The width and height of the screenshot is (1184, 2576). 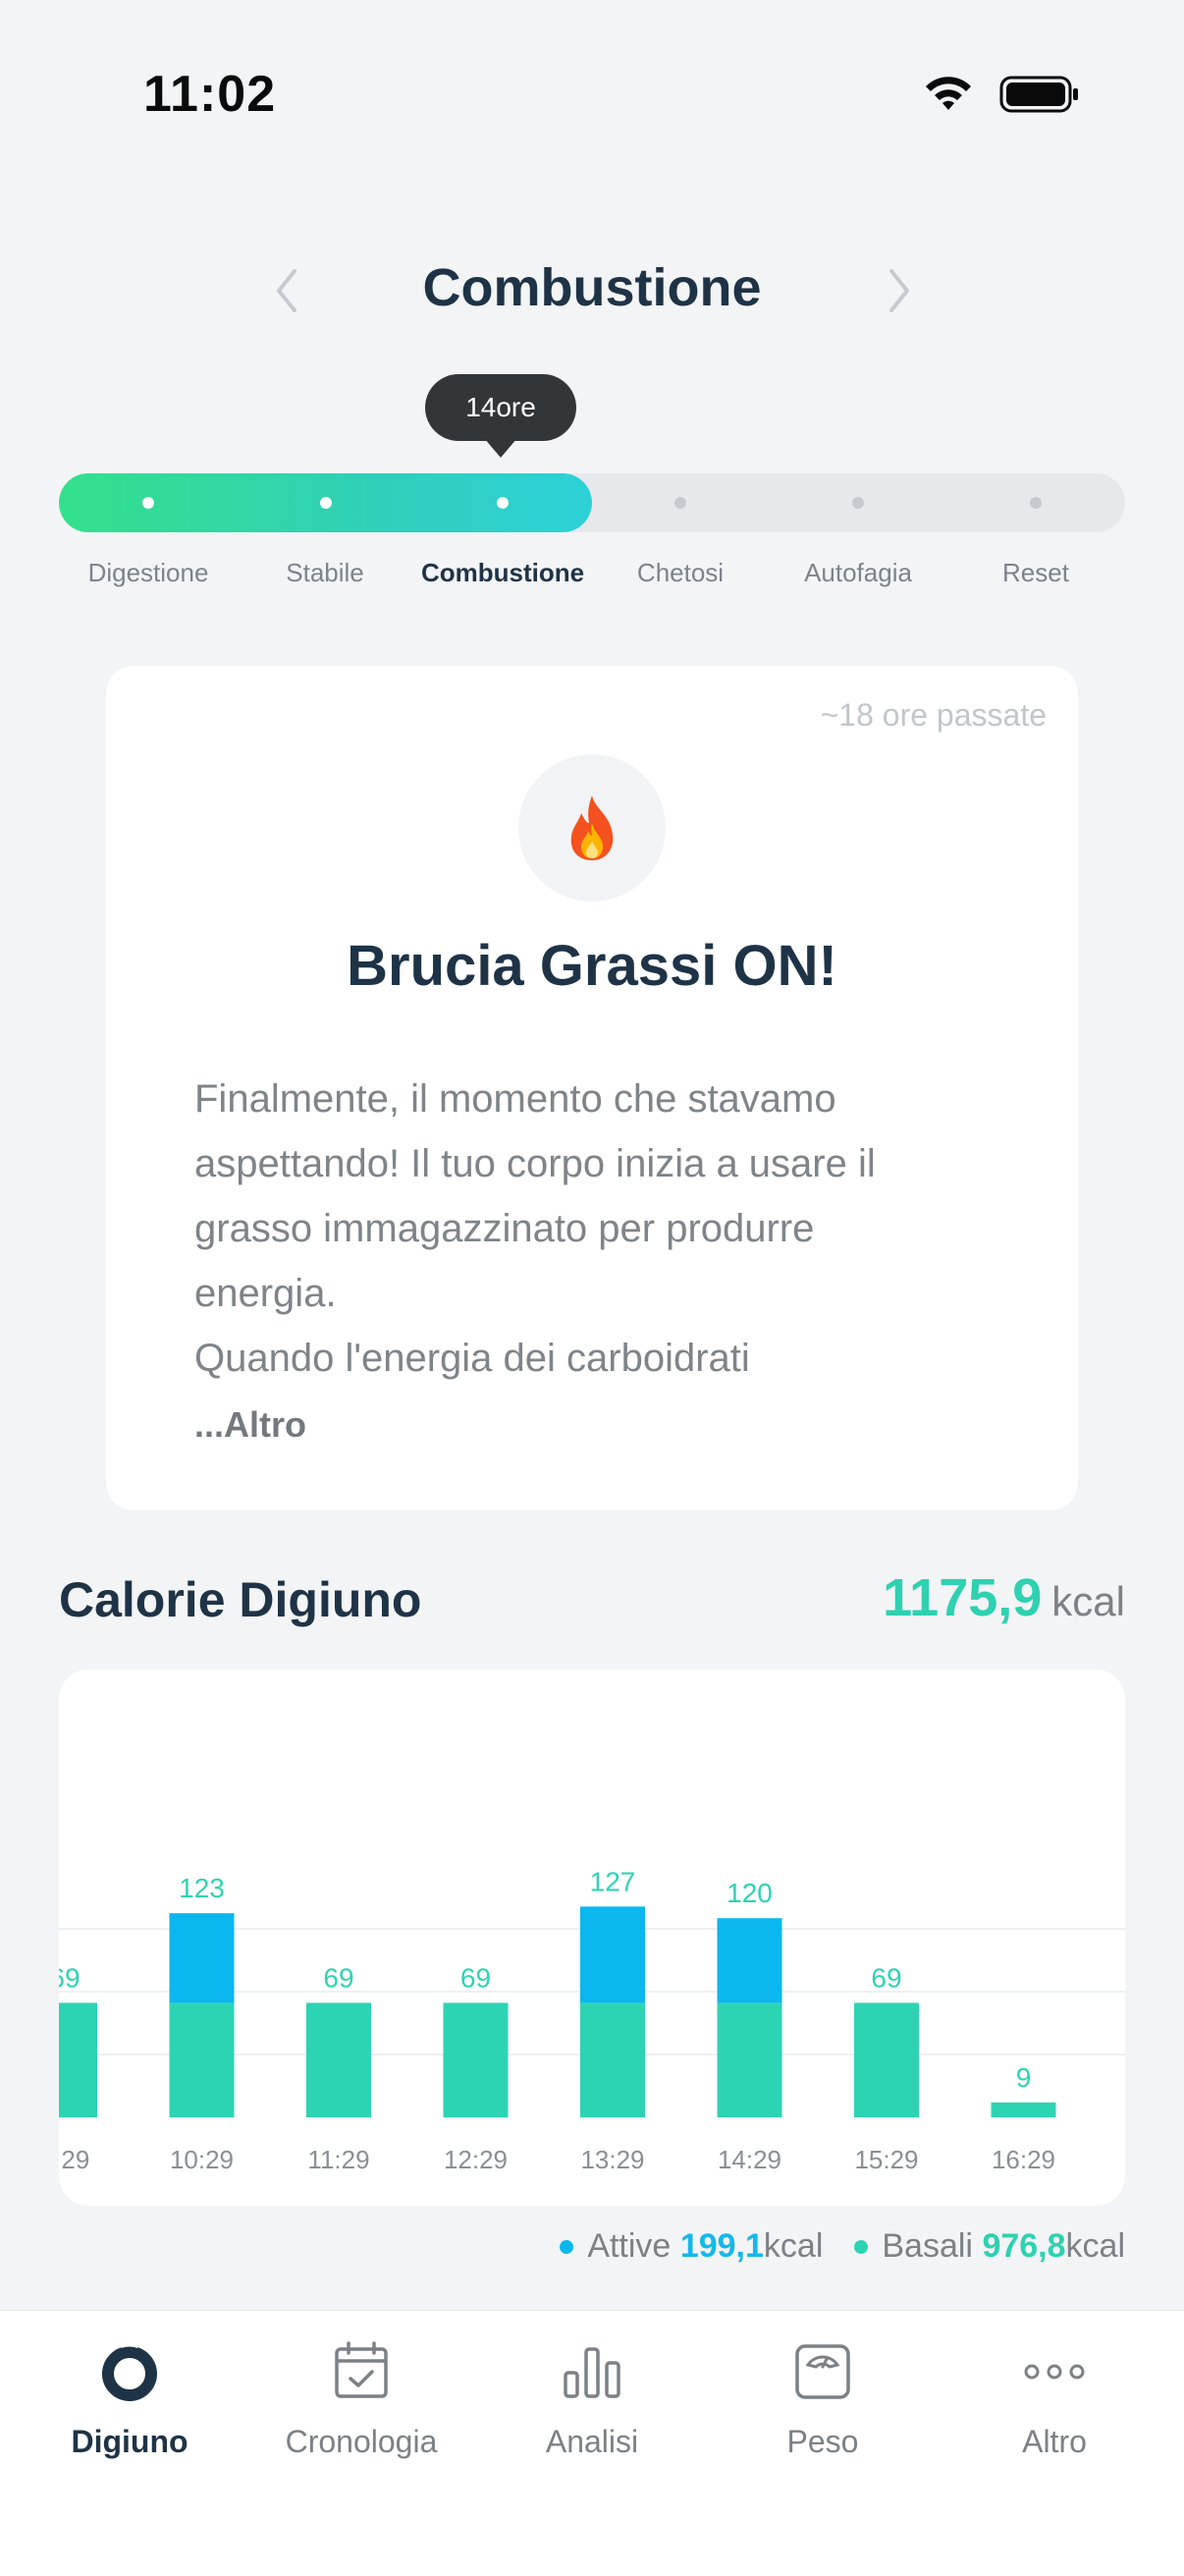 I want to click on stage-label-chetosi: Chetosi, so click(x=680, y=573).